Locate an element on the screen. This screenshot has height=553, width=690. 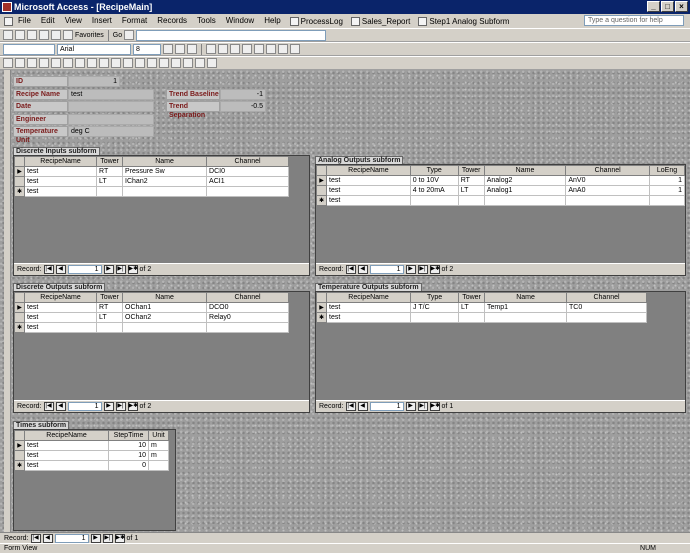
forward-icon is located at coordinates (20, 35).